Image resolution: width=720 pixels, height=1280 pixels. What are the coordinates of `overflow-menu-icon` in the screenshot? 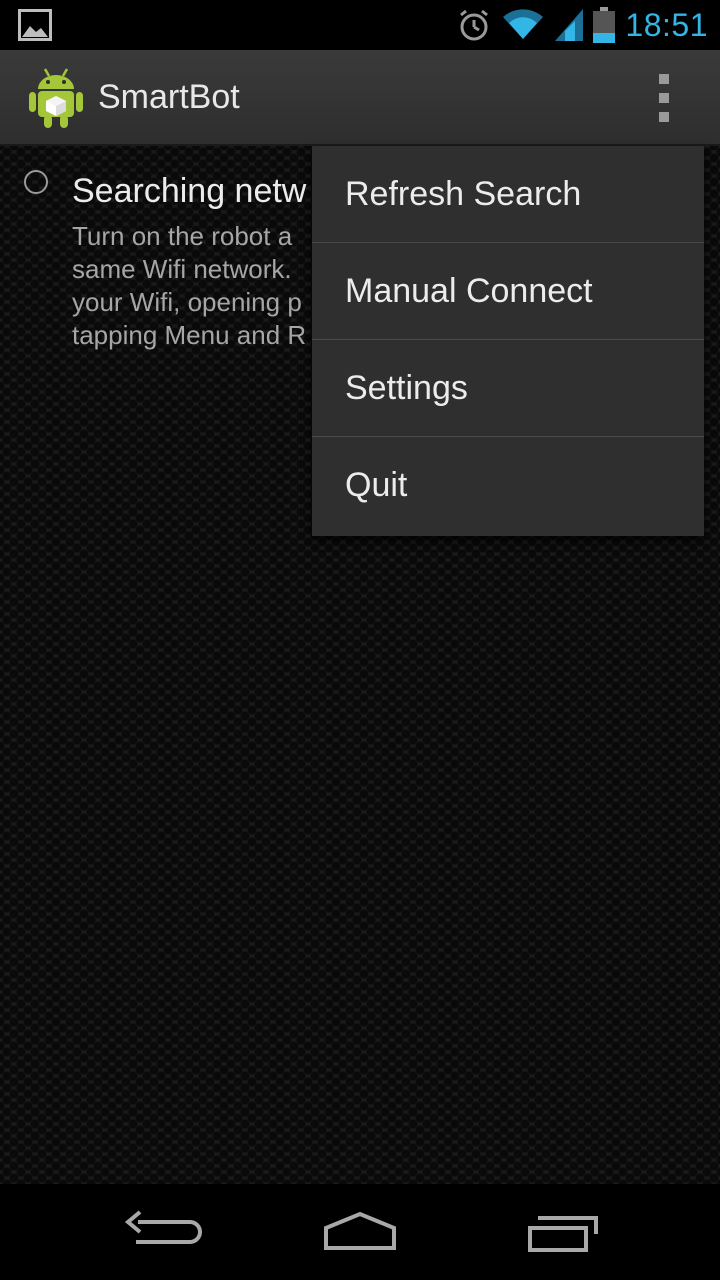 It's located at (664, 98).